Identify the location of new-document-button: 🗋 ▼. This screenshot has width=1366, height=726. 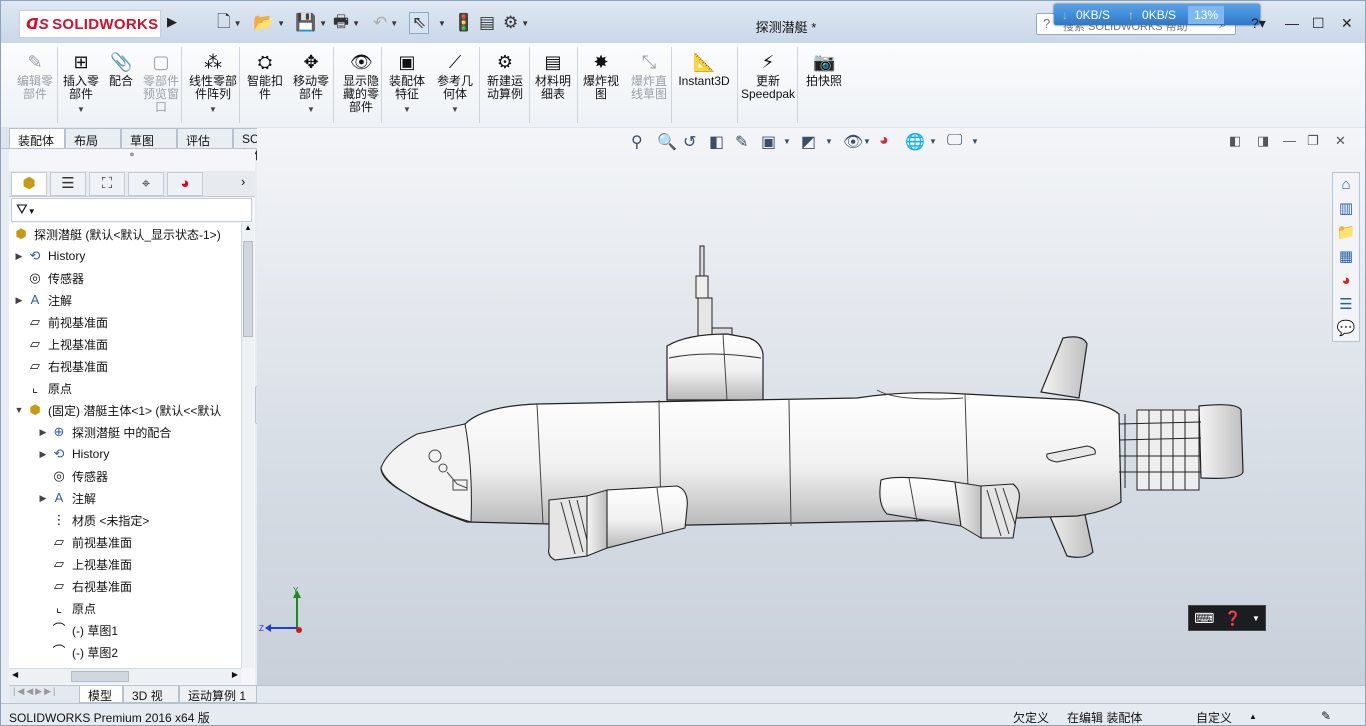
(229, 23).